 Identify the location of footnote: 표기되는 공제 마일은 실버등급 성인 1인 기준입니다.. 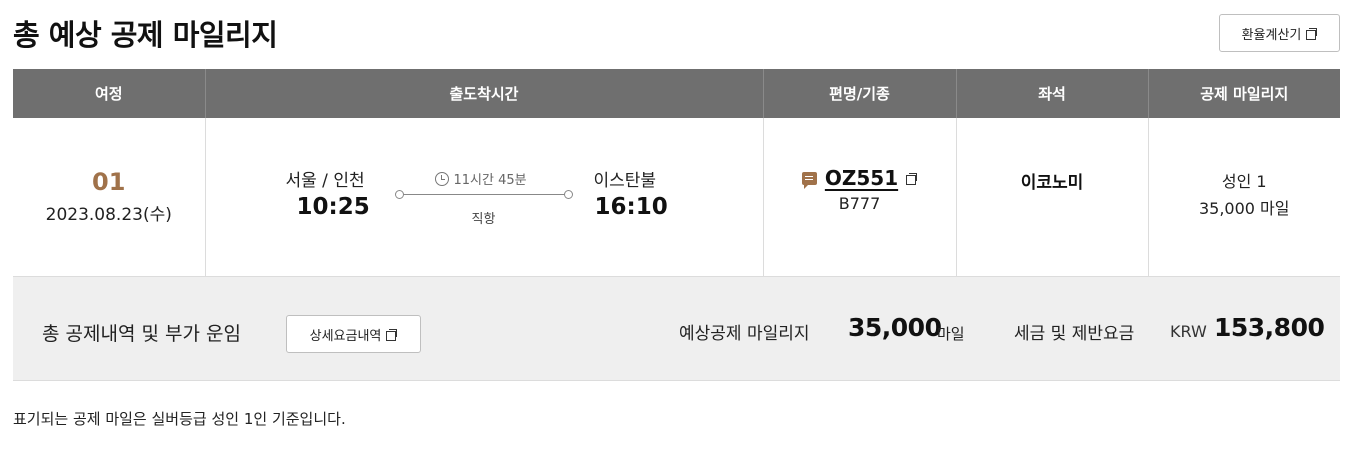
(179, 419).